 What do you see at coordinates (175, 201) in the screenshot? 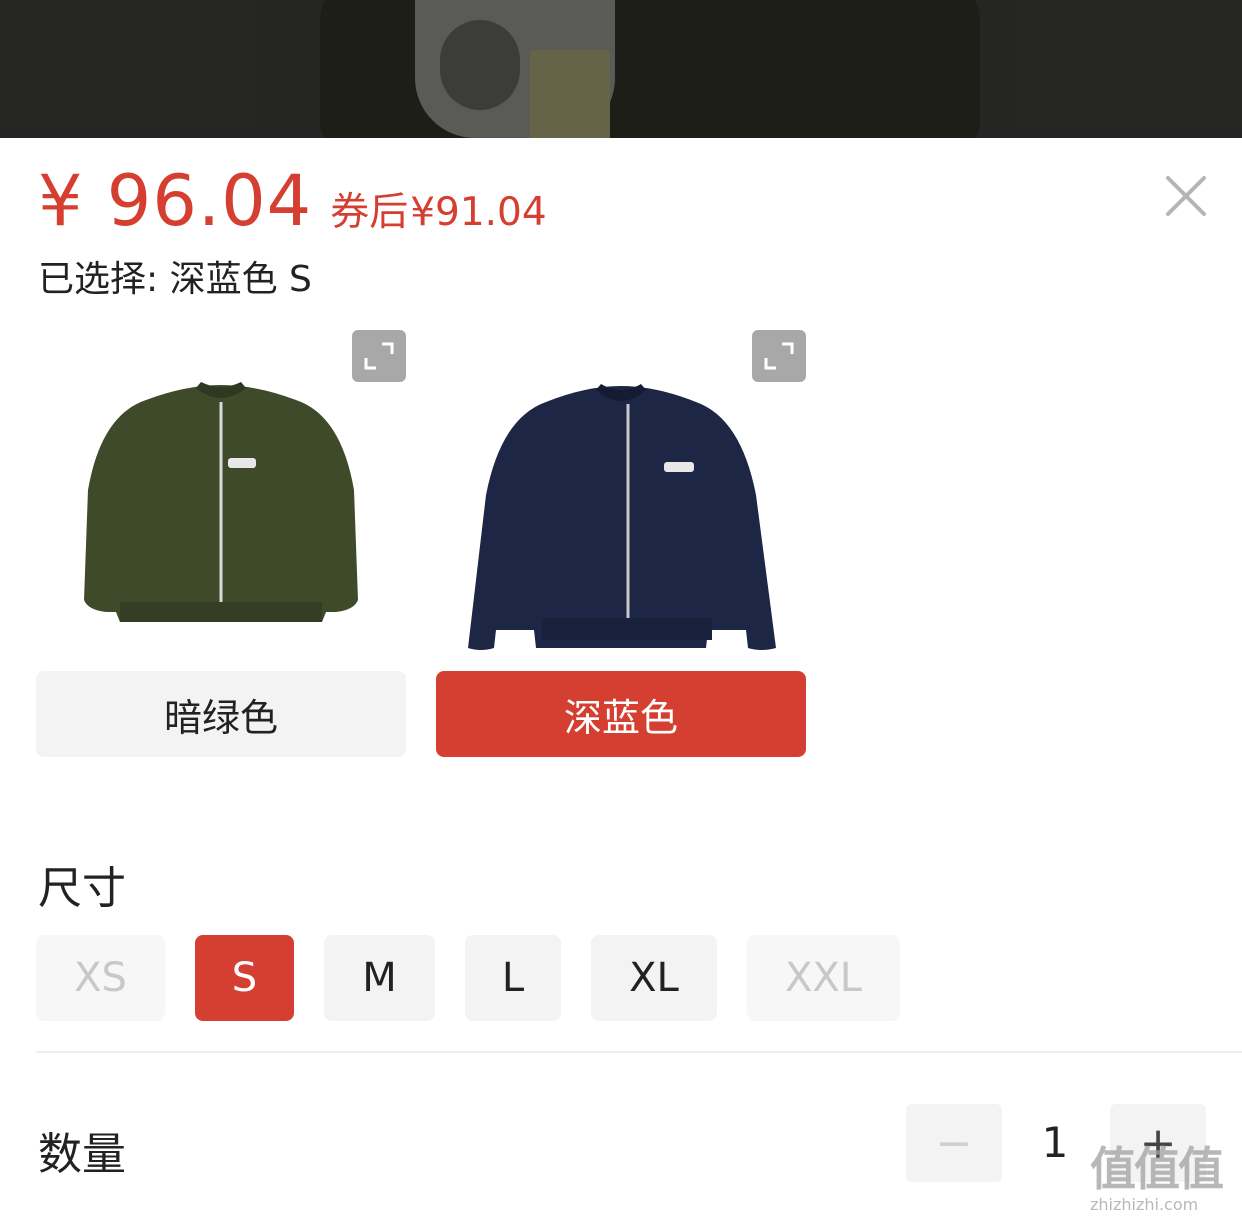
I see `price-main: ¥ 96.04` at bounding box center [175, 201].